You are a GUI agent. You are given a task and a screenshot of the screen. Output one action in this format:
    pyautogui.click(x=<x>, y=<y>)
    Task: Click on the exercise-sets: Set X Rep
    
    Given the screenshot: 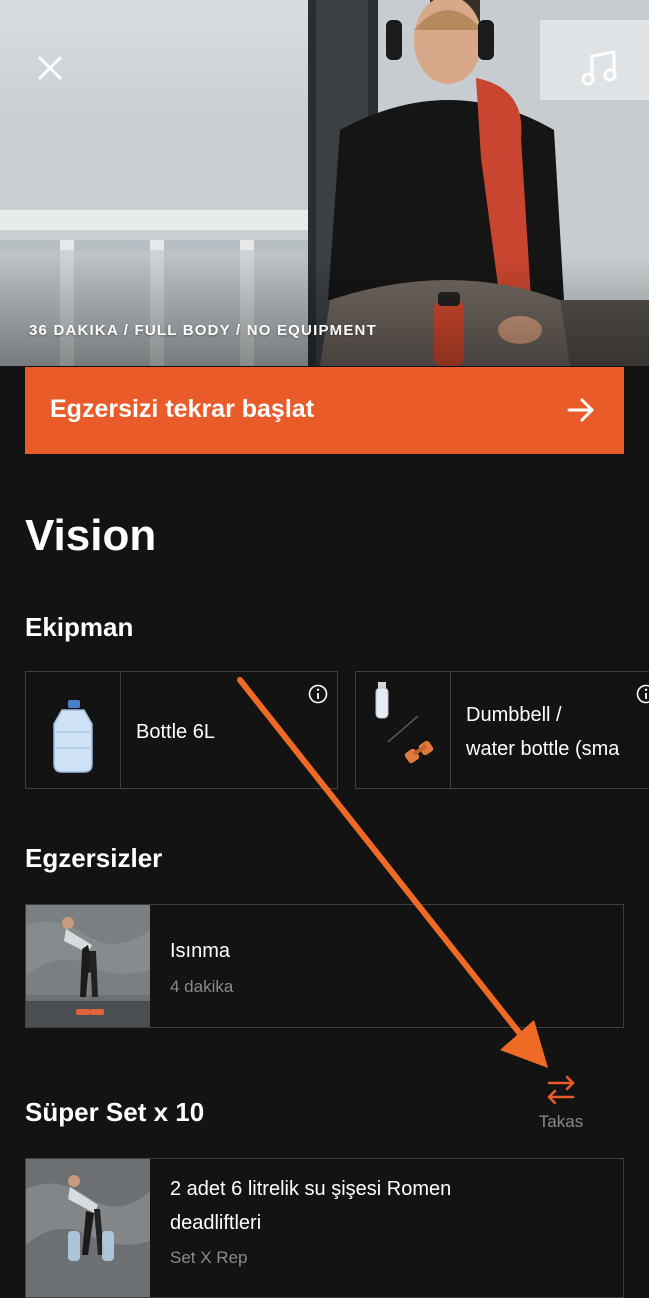 What is the action you would take?
    pyautogui.click(x=209, y=1258)
    